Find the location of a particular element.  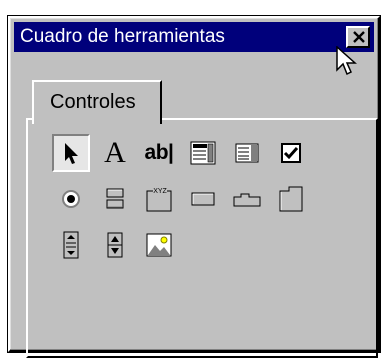

tab-strip-icon is located at coordinates (247, 200).